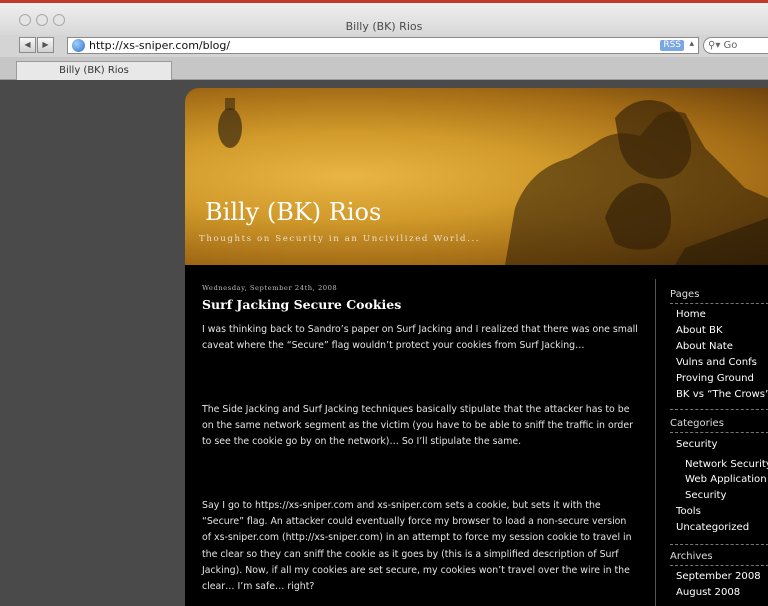 Image resolution: width=768 pixels, height=606 pixels. What do you see at coordinates (718, 576) in the screenshot?
I see `archive-september-2008: September 2008` at bounding box center [718, 576].